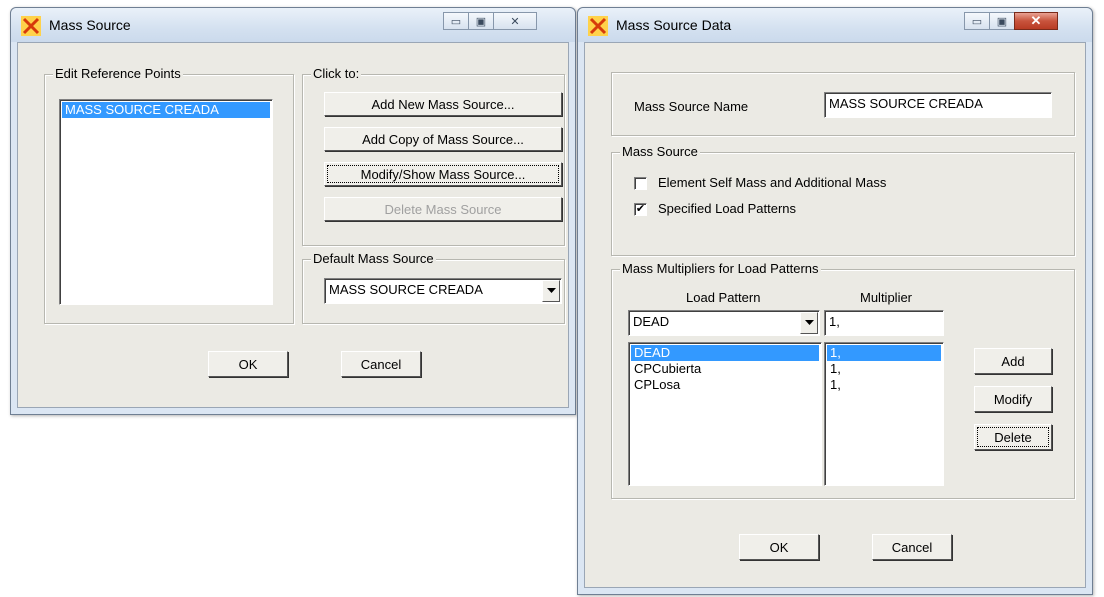  I want to click on default-mass-source-value: MASS SOURCE CREADA, so click(406, 289).